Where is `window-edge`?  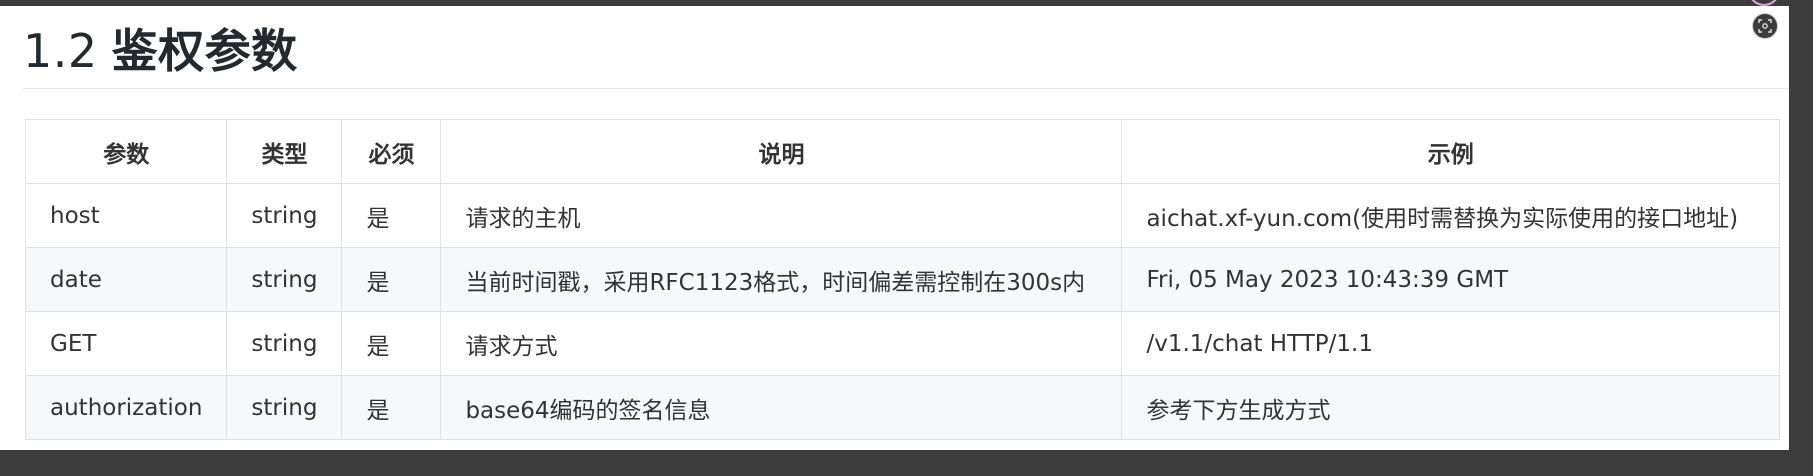 window-edge is located at coordinates (1801, 238).